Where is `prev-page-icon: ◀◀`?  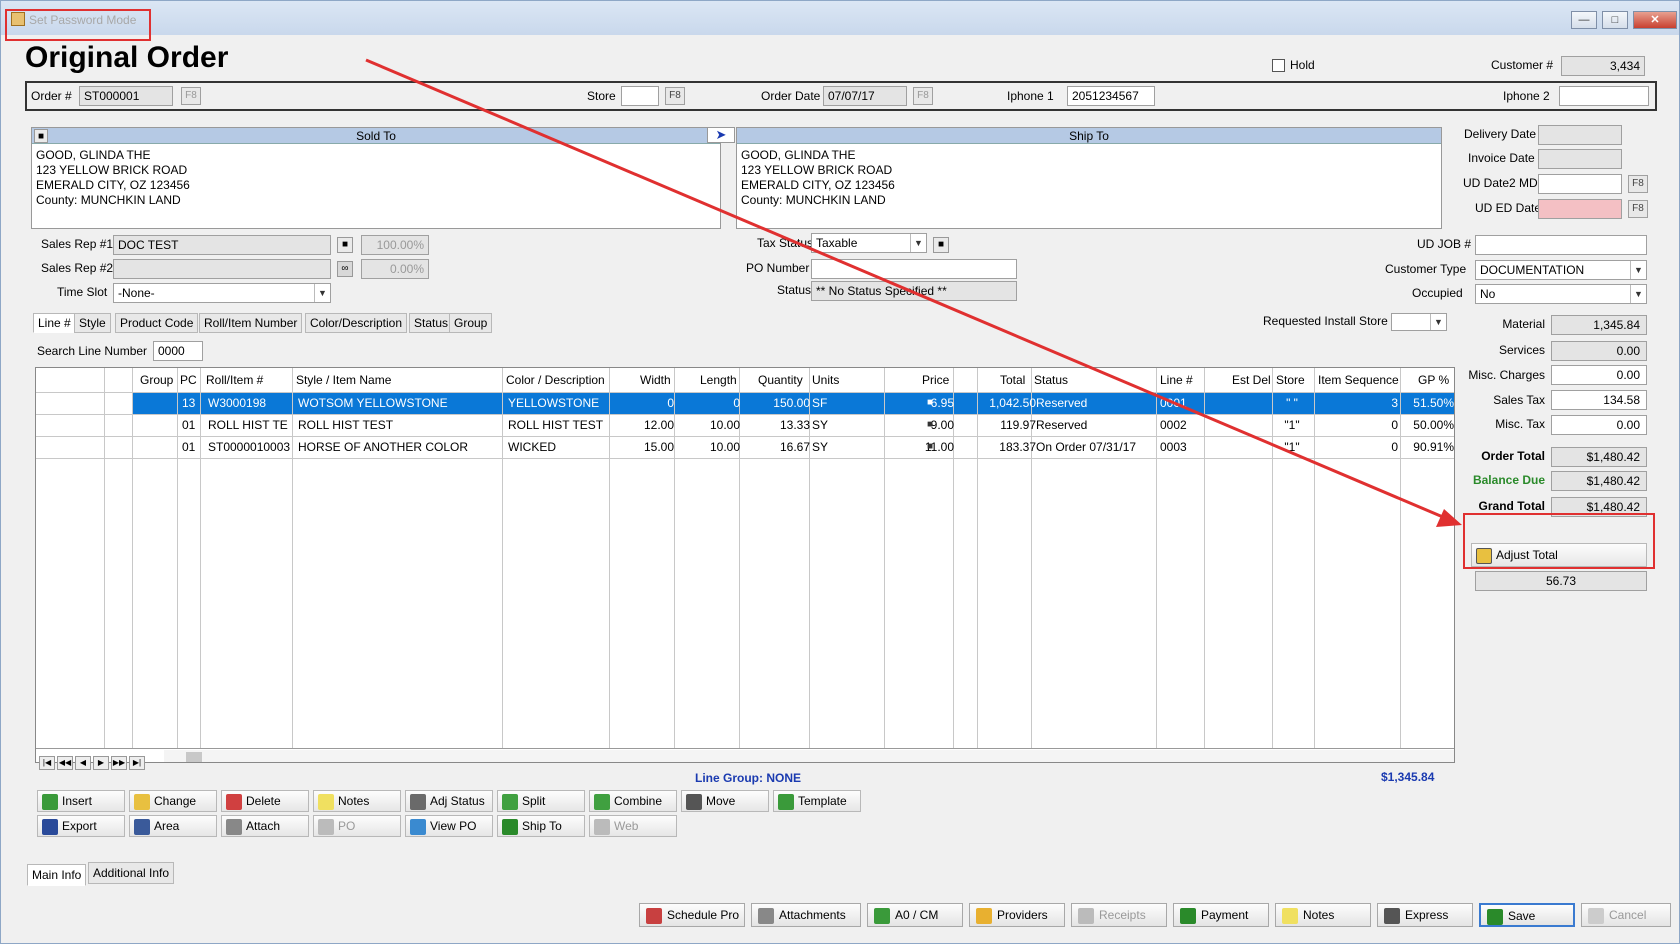 prev-page-icon: ◀◀ is located at coordinates (65, 763).